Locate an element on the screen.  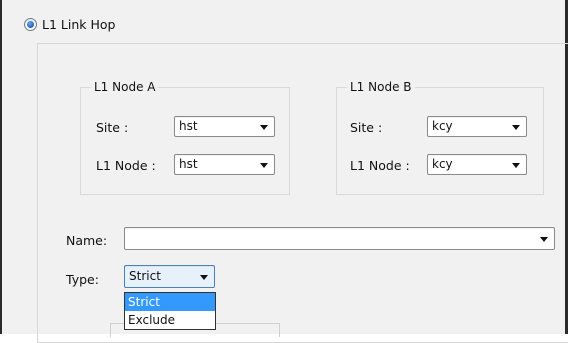
l1-link-hop-option: L1 Link Hop is located at coordinates (69, 24).